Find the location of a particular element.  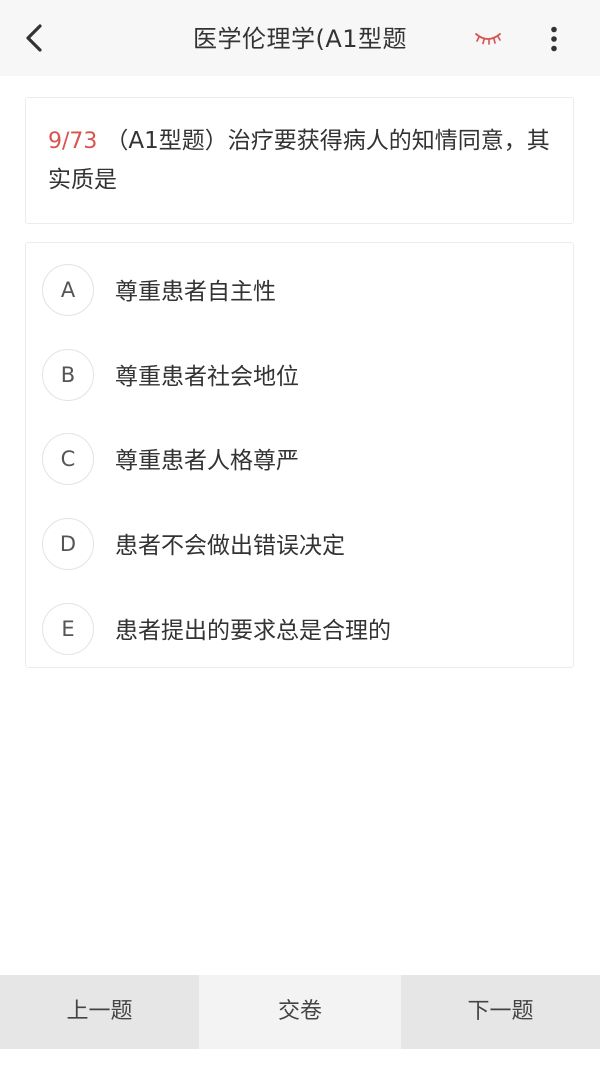

back-button is located at coordinates (34, 38).